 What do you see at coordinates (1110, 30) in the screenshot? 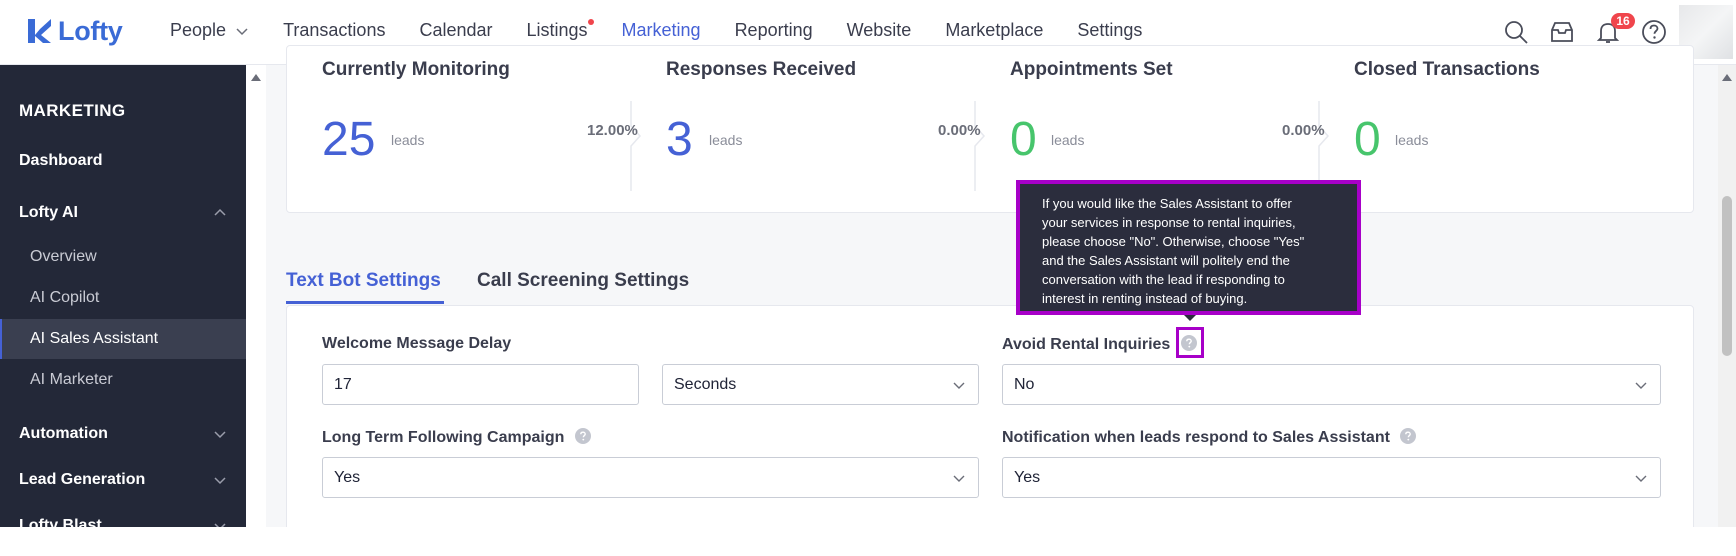
I see `nav-settings-label: Settings` at bounding box center [1110, 30].